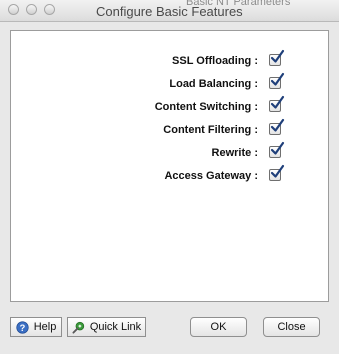 The height and width of the screenshot is (354, 339). Describe the element at coordinates (115, 327) in the screenshot. I see `quick-link-button-label: Quick Link` at that location.